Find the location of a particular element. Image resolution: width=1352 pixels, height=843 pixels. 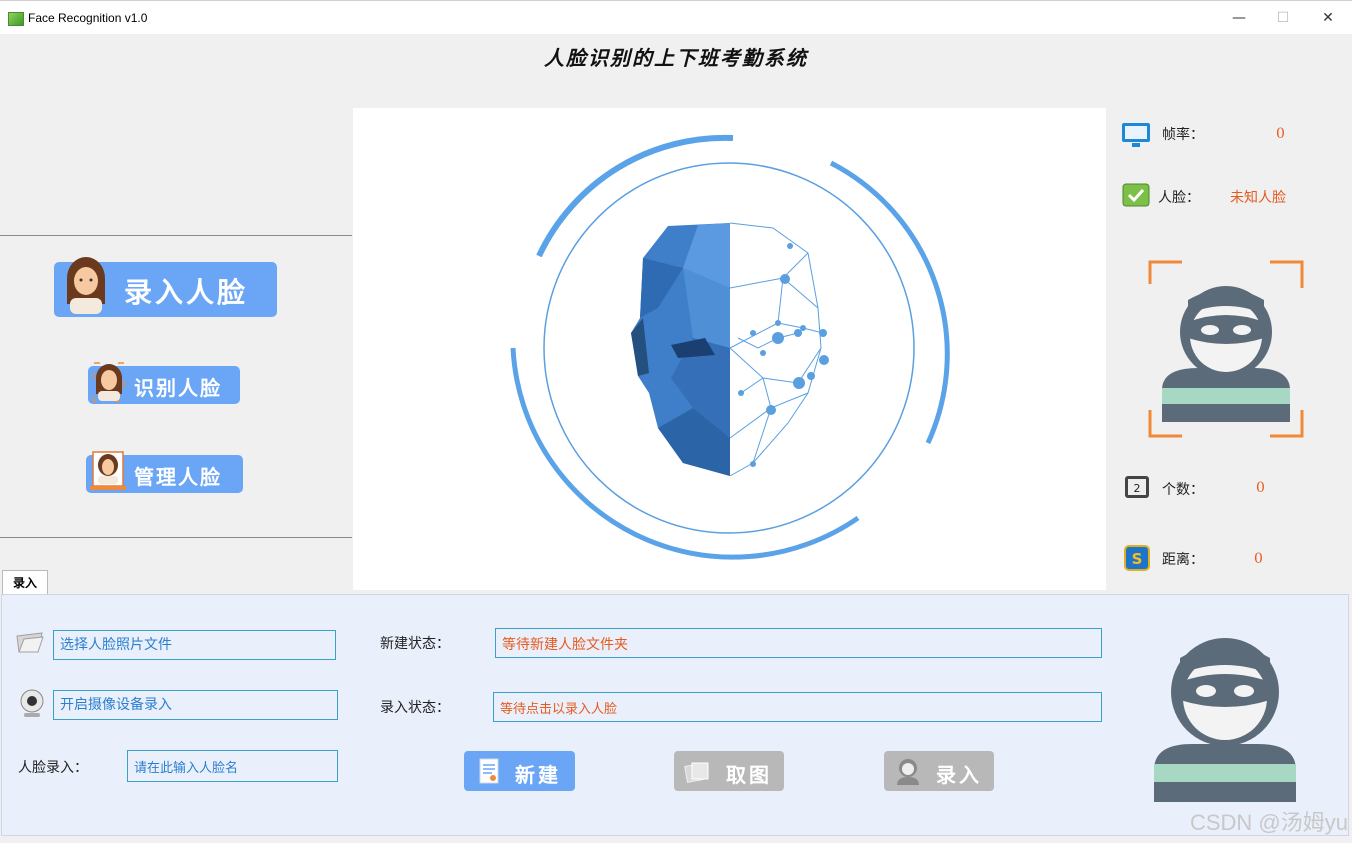

distance-label: 距离： is located at coordinates (1183, 560).